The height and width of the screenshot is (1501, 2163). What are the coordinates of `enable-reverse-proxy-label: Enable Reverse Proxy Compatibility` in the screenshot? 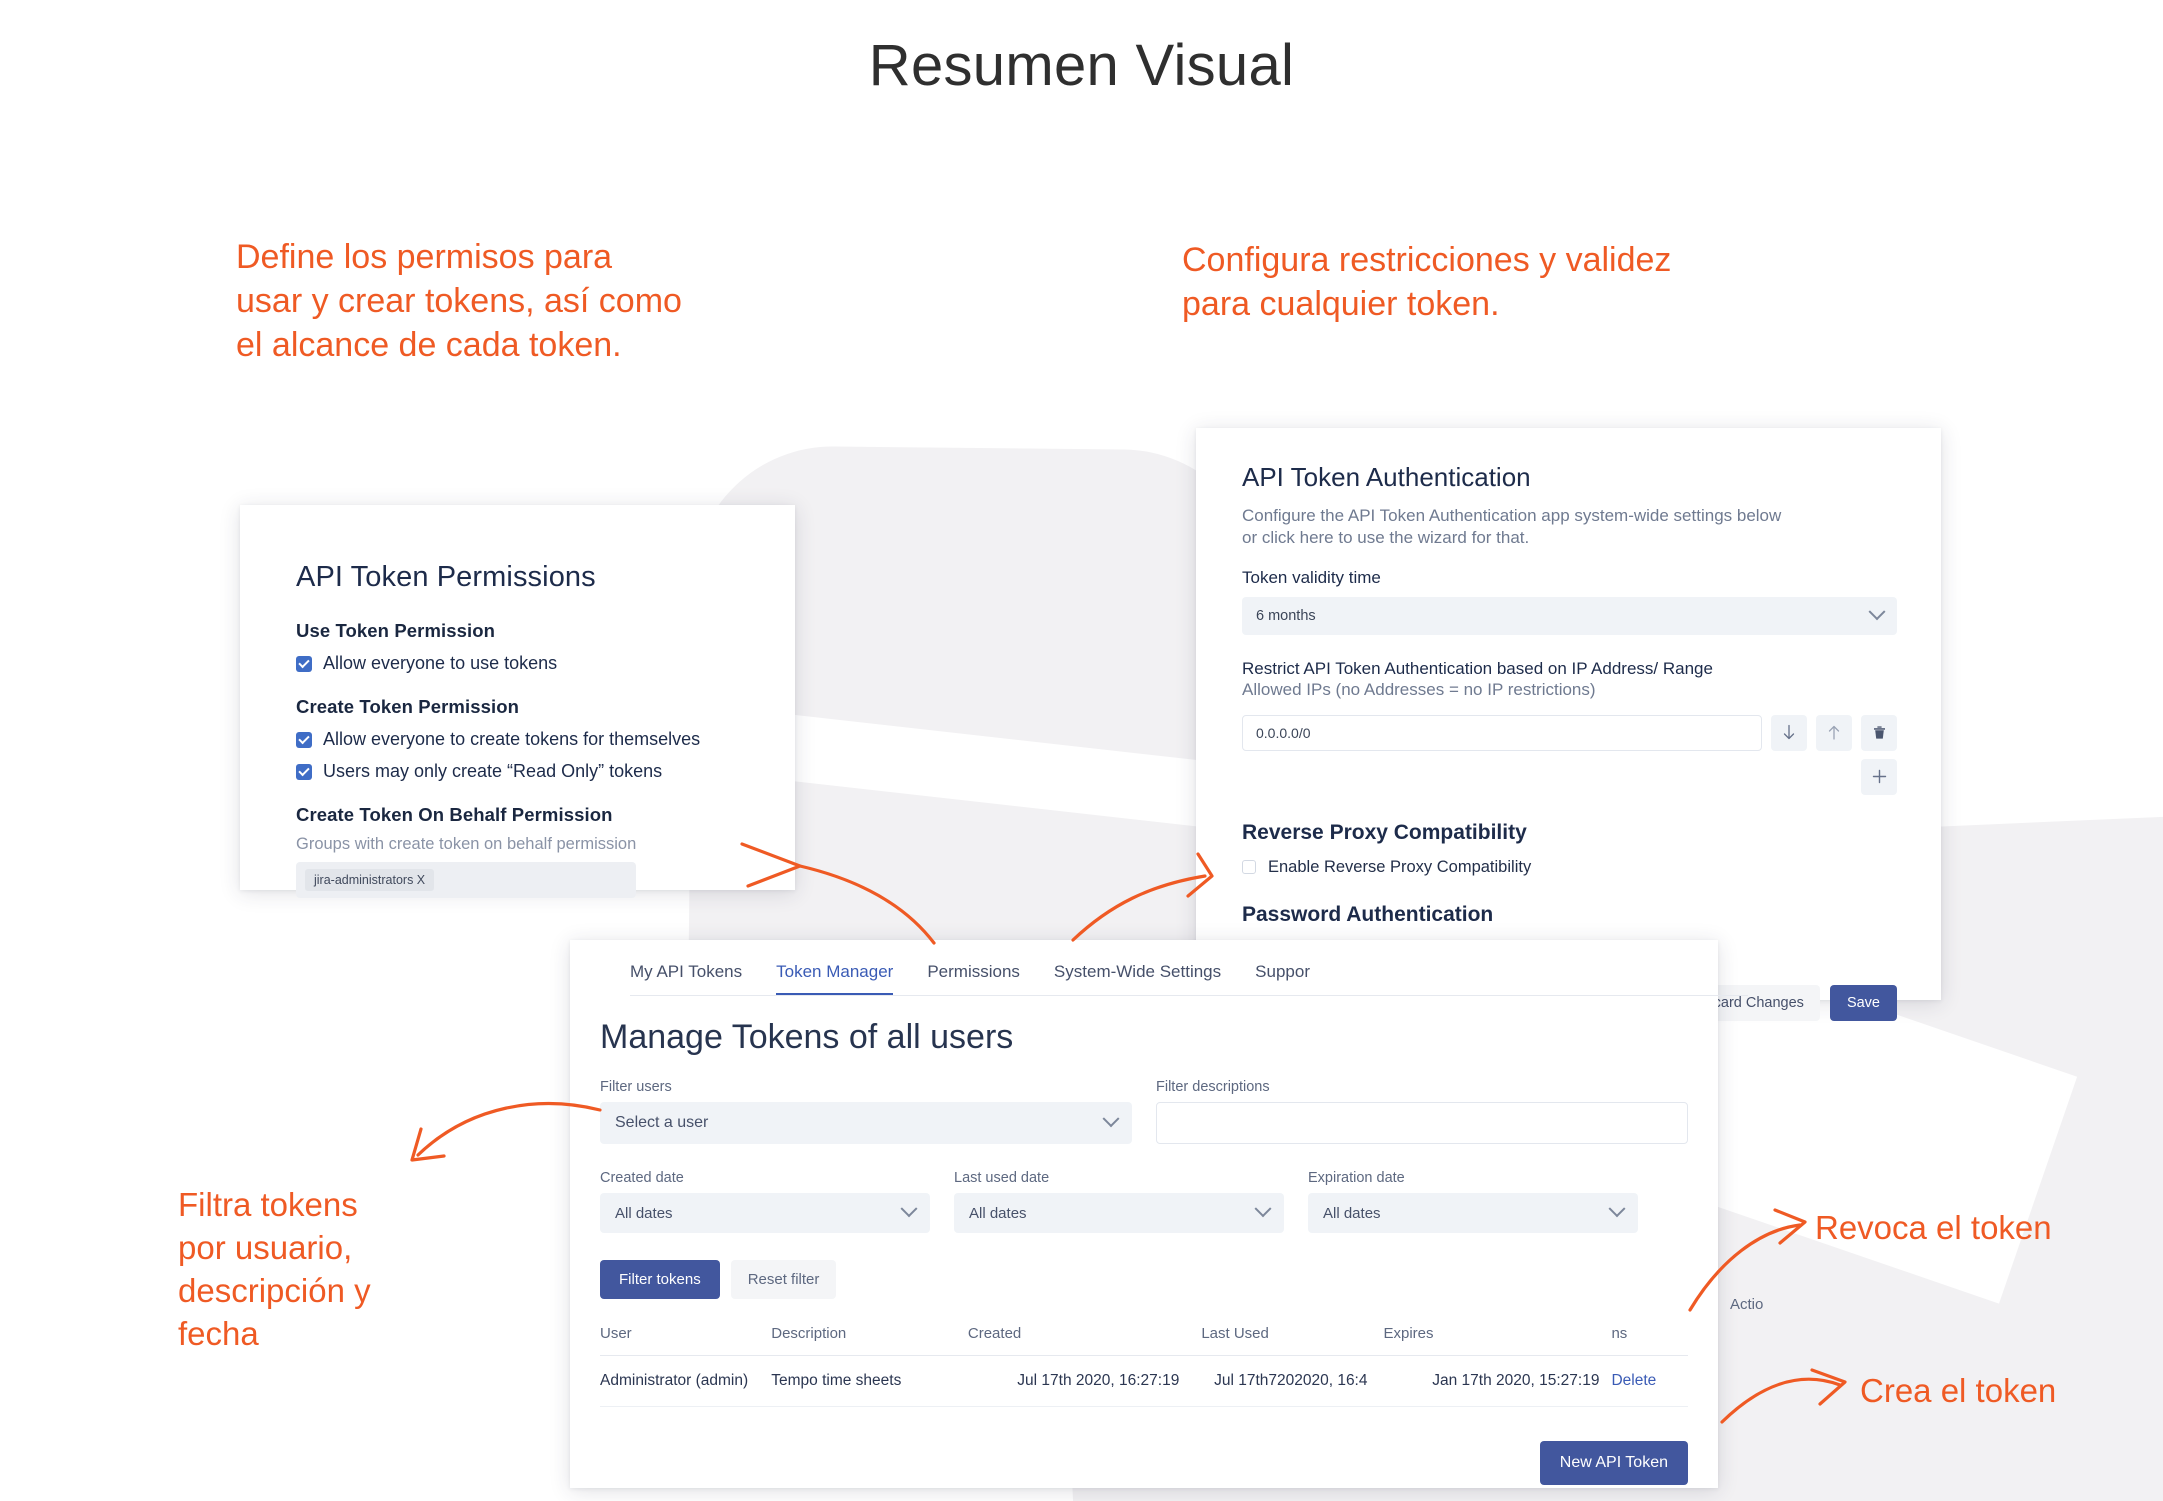 It's located at (1400, 866).